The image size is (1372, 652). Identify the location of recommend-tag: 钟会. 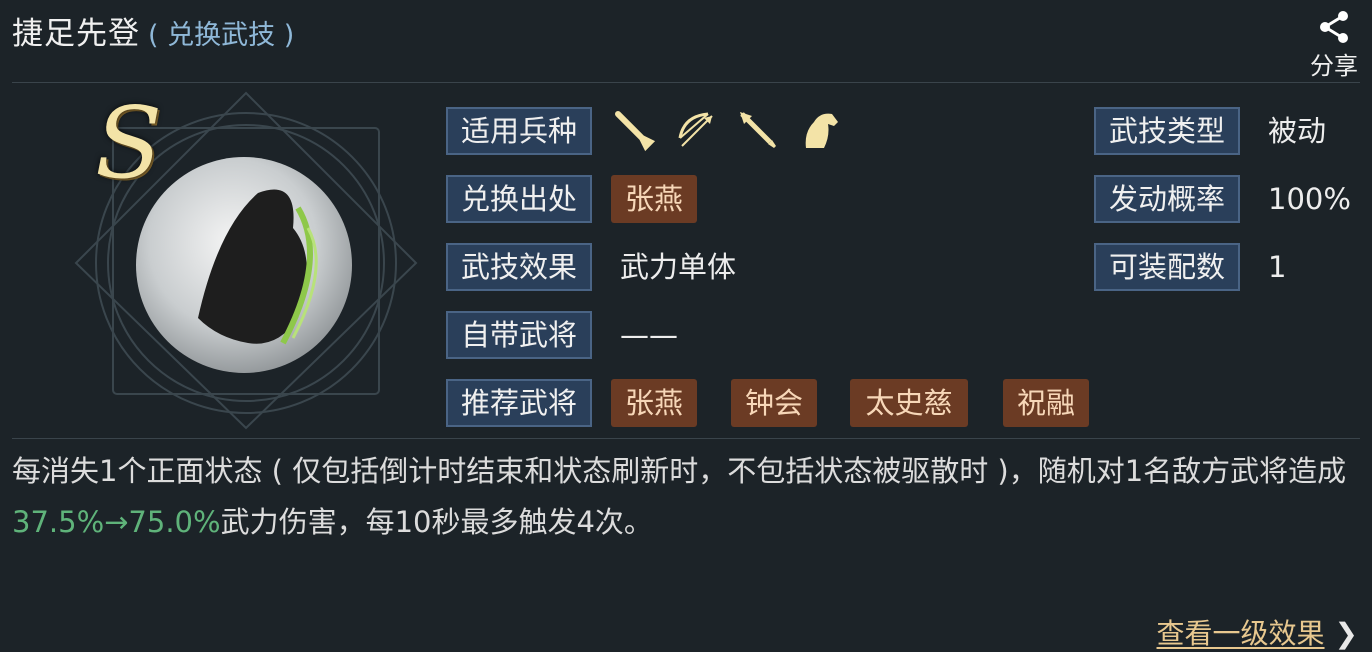
(774, 403).